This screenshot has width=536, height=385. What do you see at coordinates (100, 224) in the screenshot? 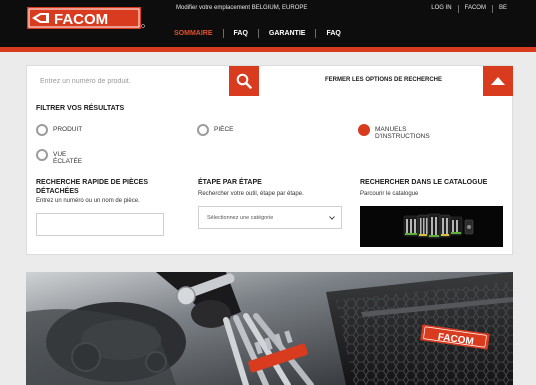
I see `part-search-input` at bounding box center [100, 224].